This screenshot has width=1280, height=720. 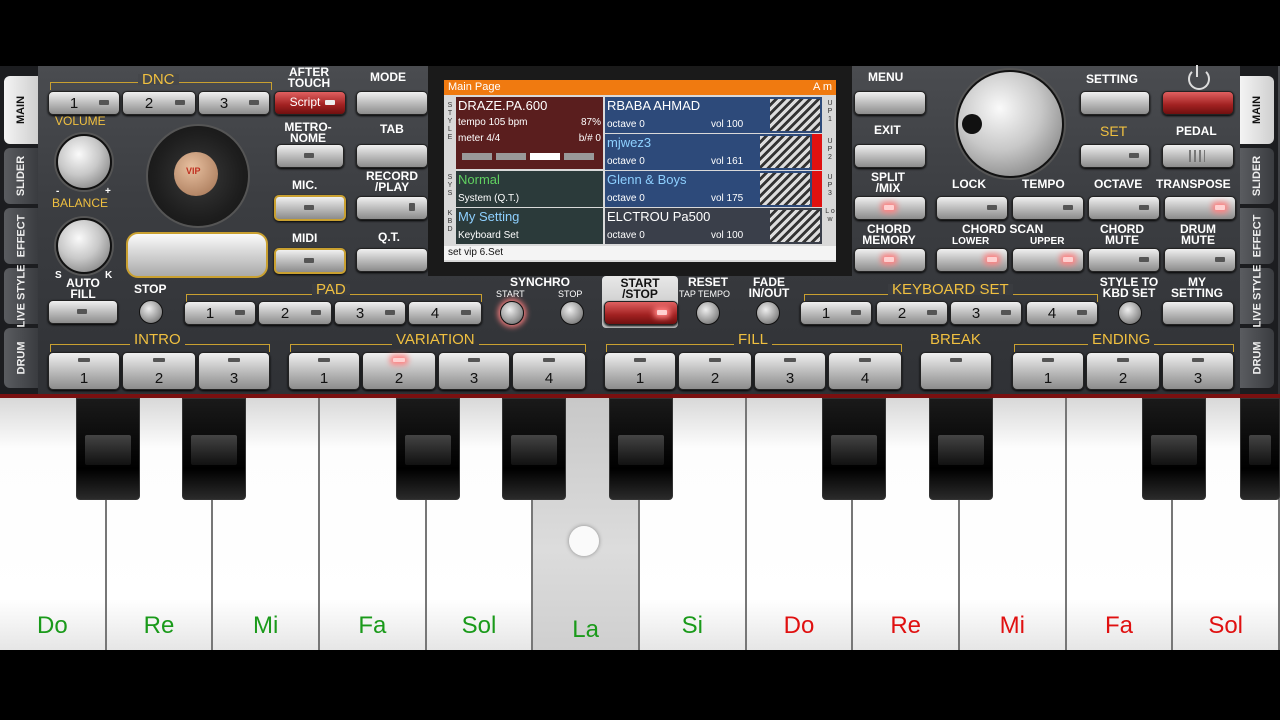 I want to click on tab-drum-left: DRUM, so click(x=21, y=358).